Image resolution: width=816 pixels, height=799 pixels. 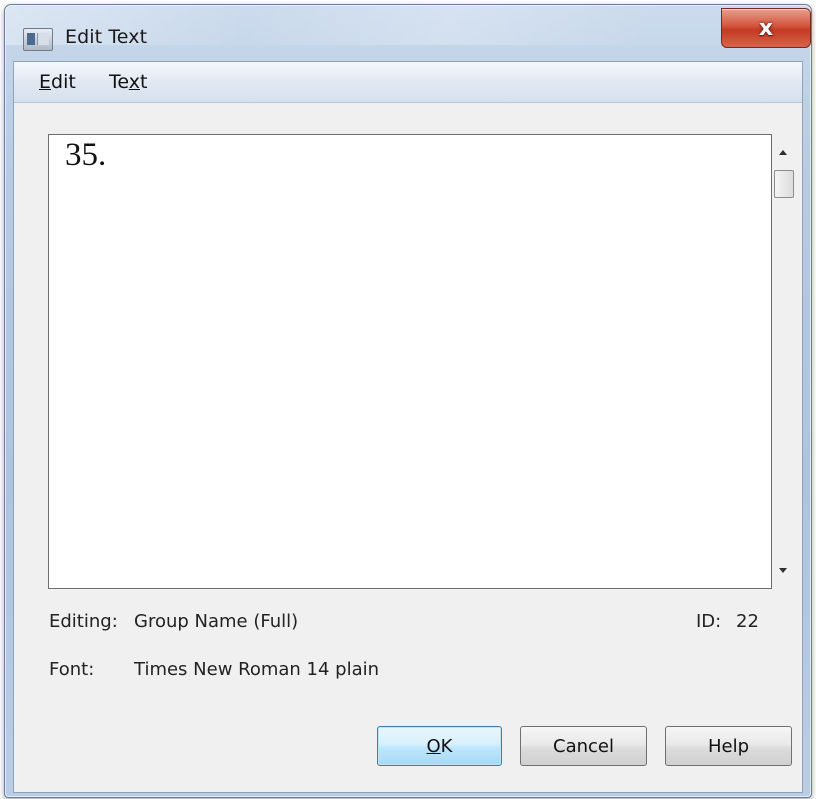 I want to click on close-button: x, so click(x=766, y=28).